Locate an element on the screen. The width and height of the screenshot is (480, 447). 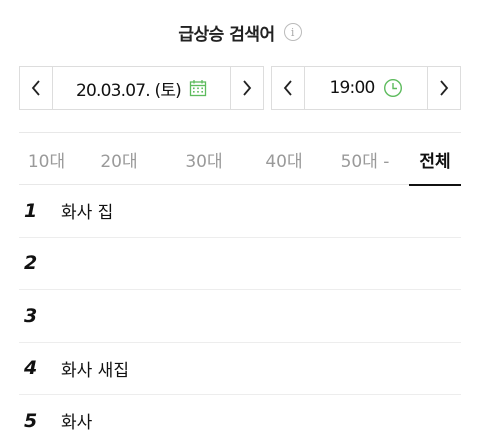
date-next-button is located at coordinates (246, 88).